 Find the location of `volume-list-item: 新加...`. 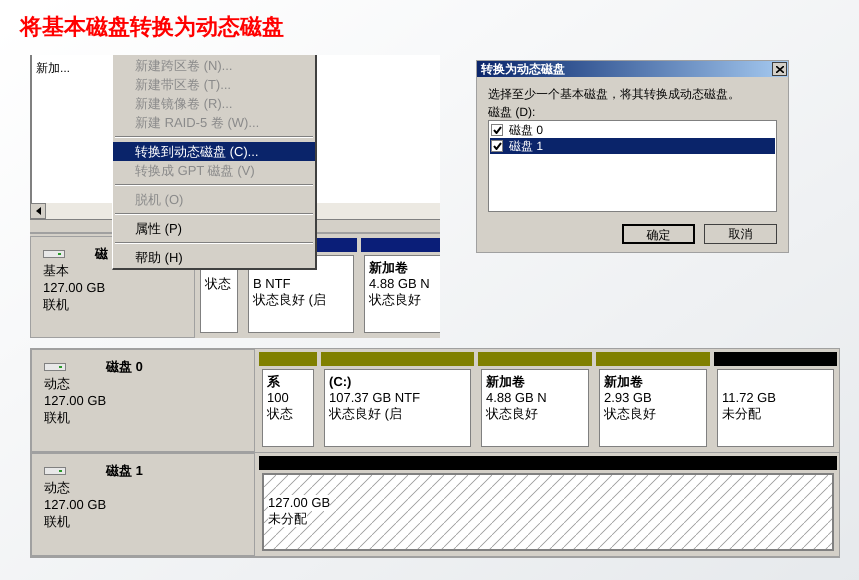

volume-list-item: 新加... is located at coordinates (53, 68).